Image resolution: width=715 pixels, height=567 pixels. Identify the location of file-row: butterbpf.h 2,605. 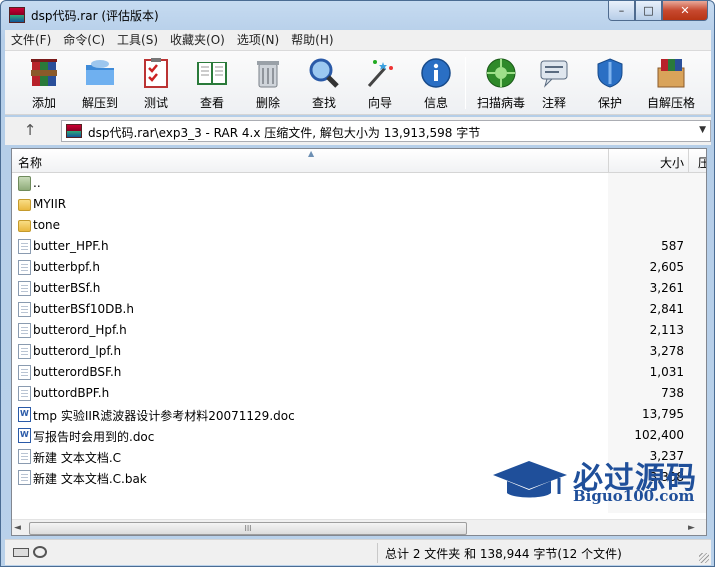
(359, 267).